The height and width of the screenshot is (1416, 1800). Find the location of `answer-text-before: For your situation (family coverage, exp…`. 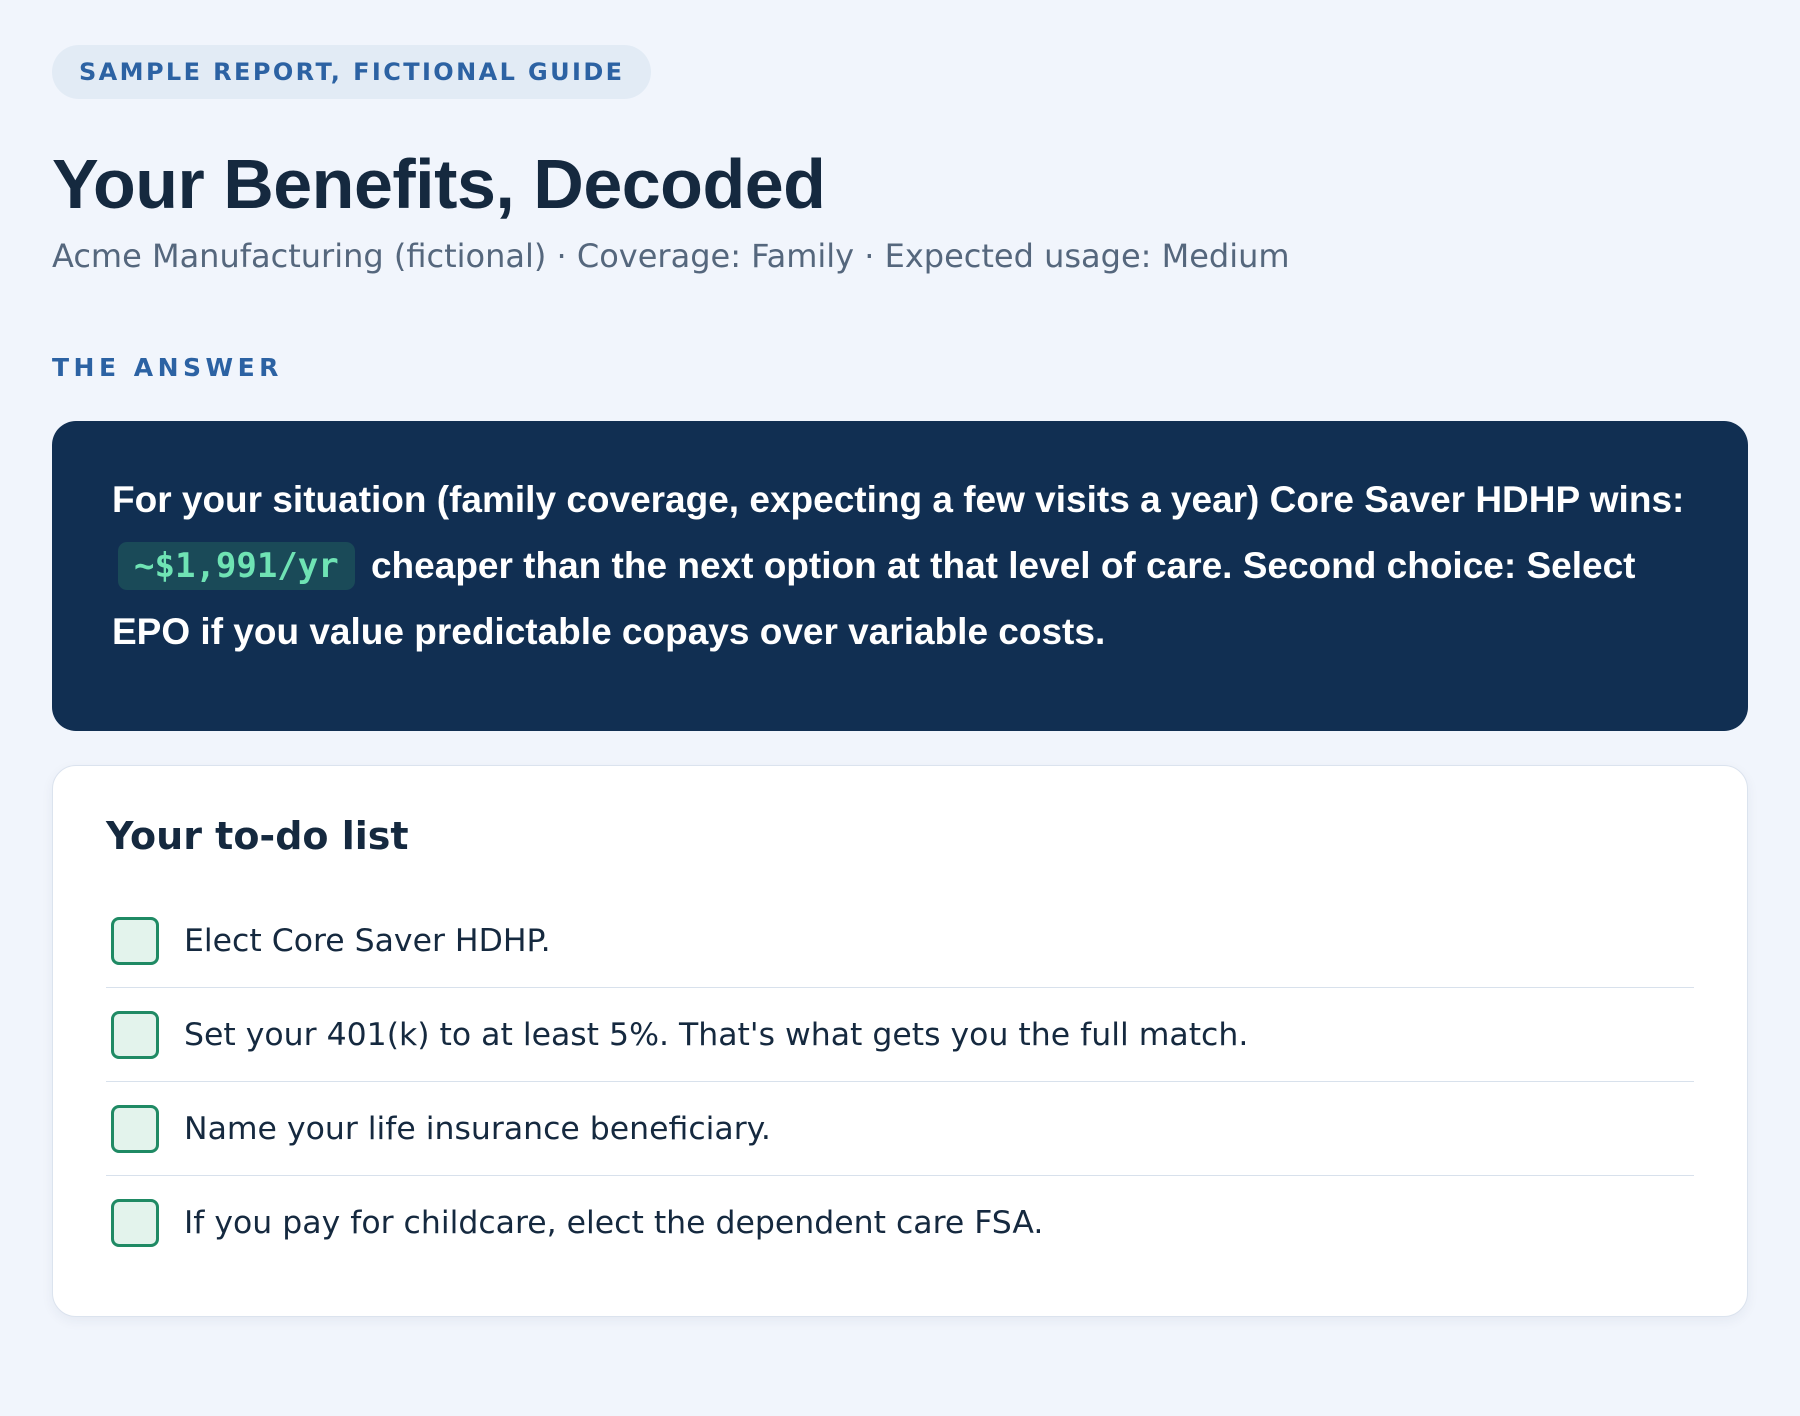

answer-text-before: For your situation (family coverage, exp… is located at coordinates (898, 499).